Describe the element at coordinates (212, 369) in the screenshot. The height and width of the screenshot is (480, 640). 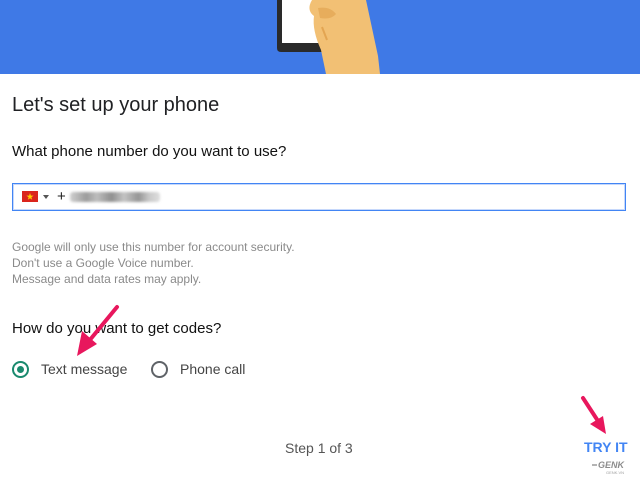
I see `phone-call-label: Phone call` at that location.